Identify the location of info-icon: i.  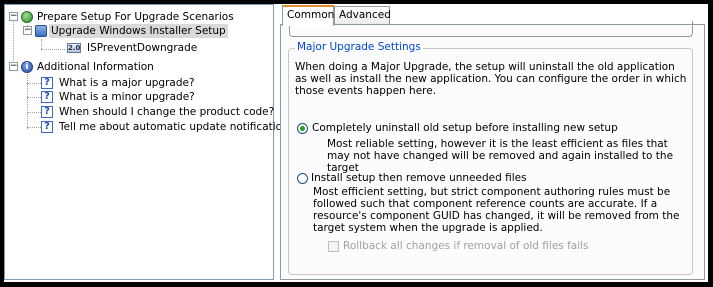
(27, 67).